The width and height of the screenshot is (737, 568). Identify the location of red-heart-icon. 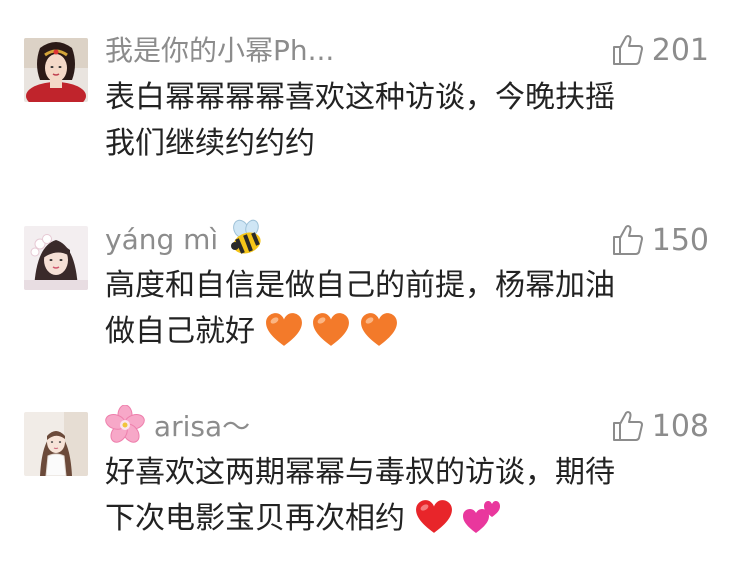
(434, 517).